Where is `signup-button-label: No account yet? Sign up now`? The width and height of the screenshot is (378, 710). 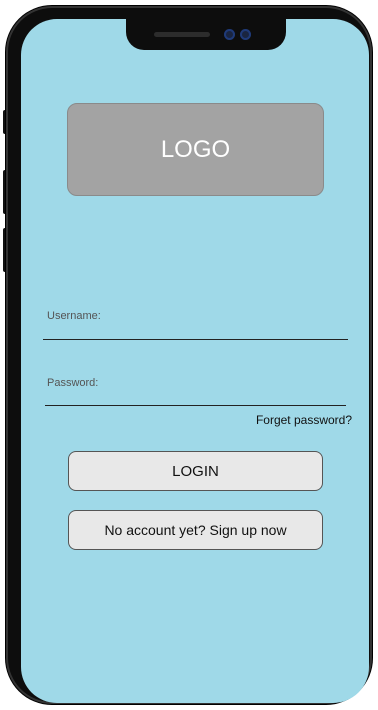
signup-button-label: No account yet? Sign up now is located at coordinates (195, 530).